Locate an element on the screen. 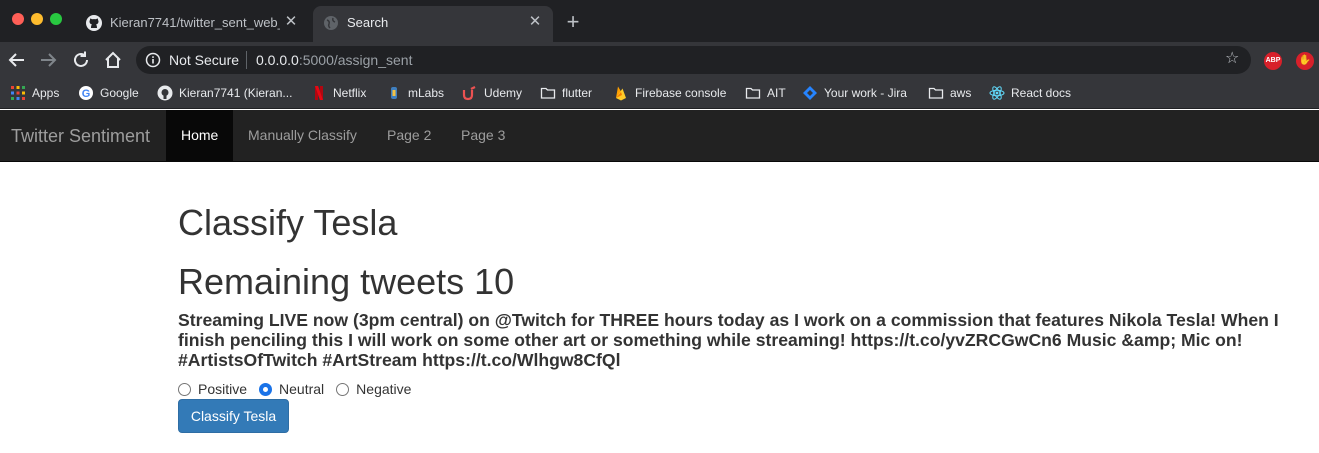  radio-negative: Negative is located at coordinates (373, 389).